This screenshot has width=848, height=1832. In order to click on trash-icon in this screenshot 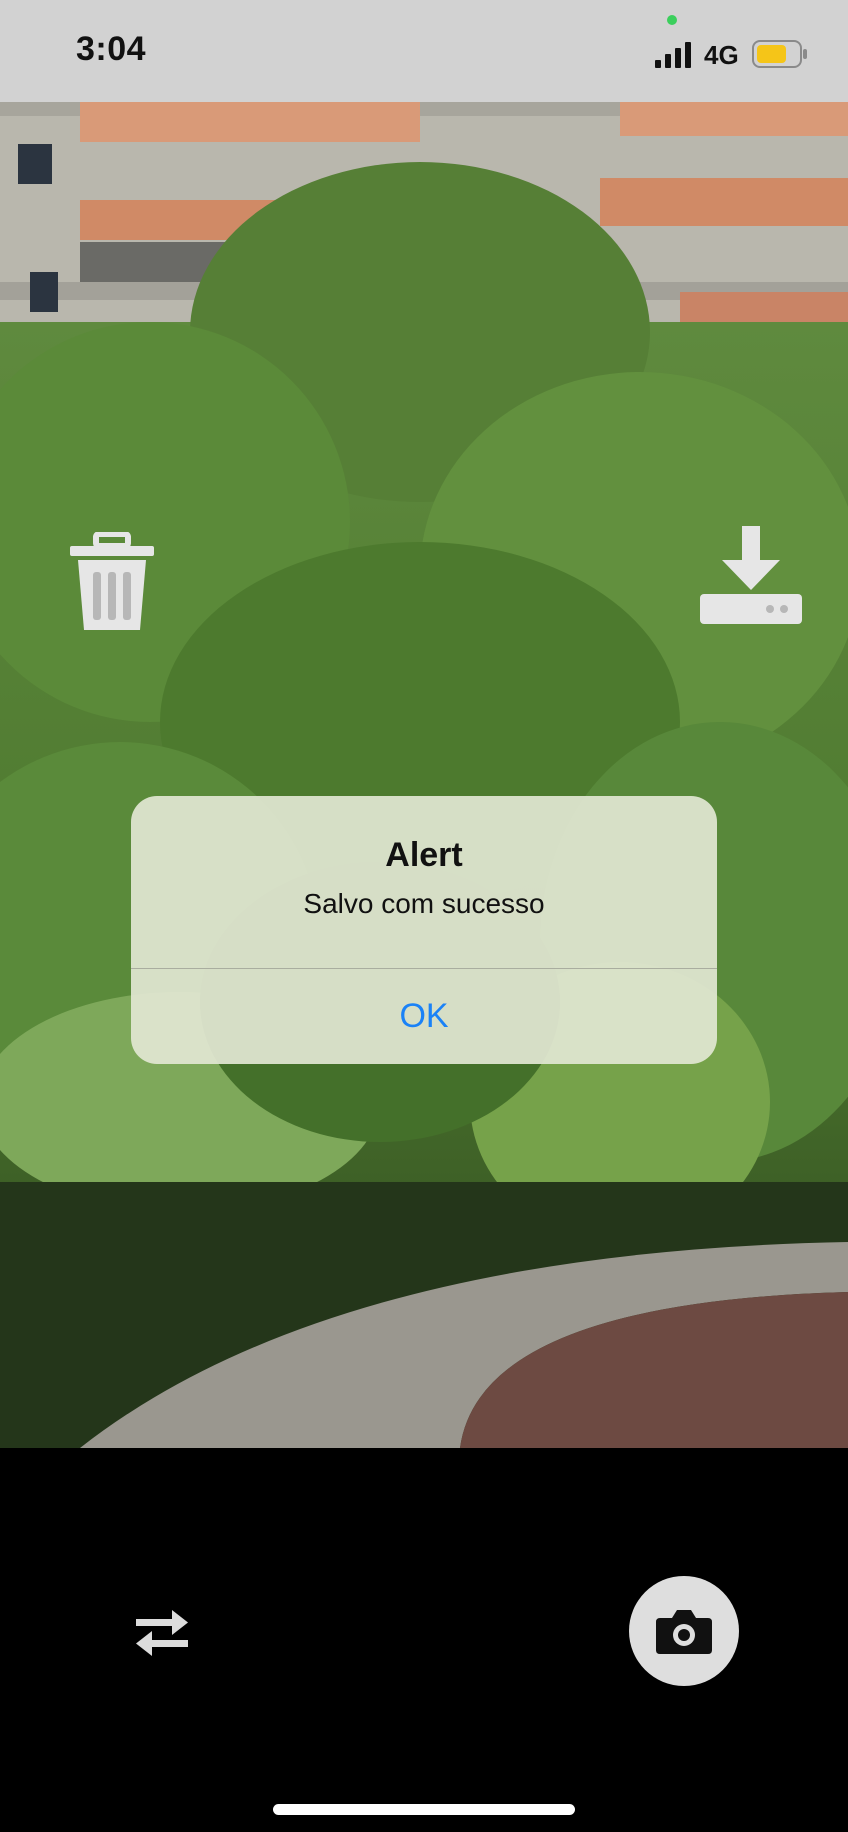, I will do `click(112, 582)`.